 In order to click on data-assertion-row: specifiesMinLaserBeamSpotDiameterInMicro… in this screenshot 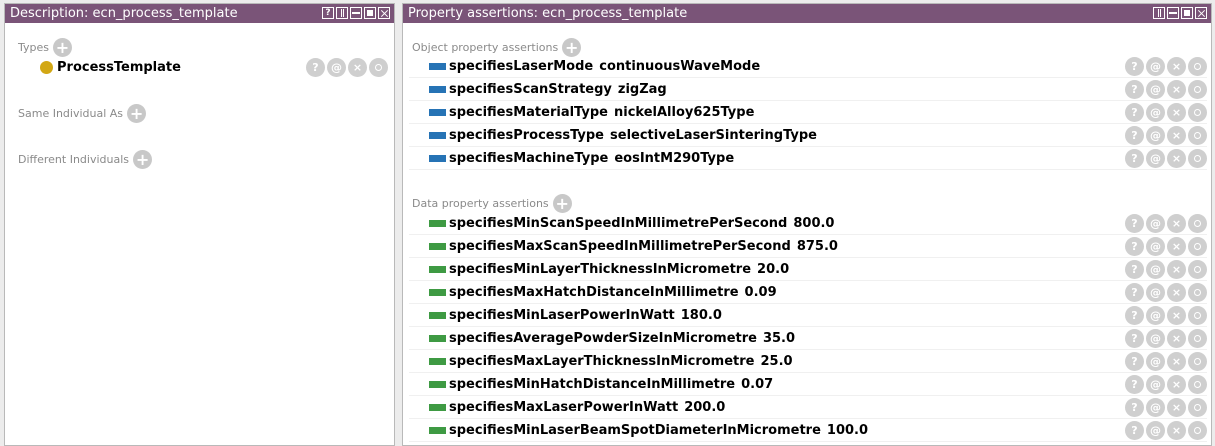, I will do `click(818, 430)`.